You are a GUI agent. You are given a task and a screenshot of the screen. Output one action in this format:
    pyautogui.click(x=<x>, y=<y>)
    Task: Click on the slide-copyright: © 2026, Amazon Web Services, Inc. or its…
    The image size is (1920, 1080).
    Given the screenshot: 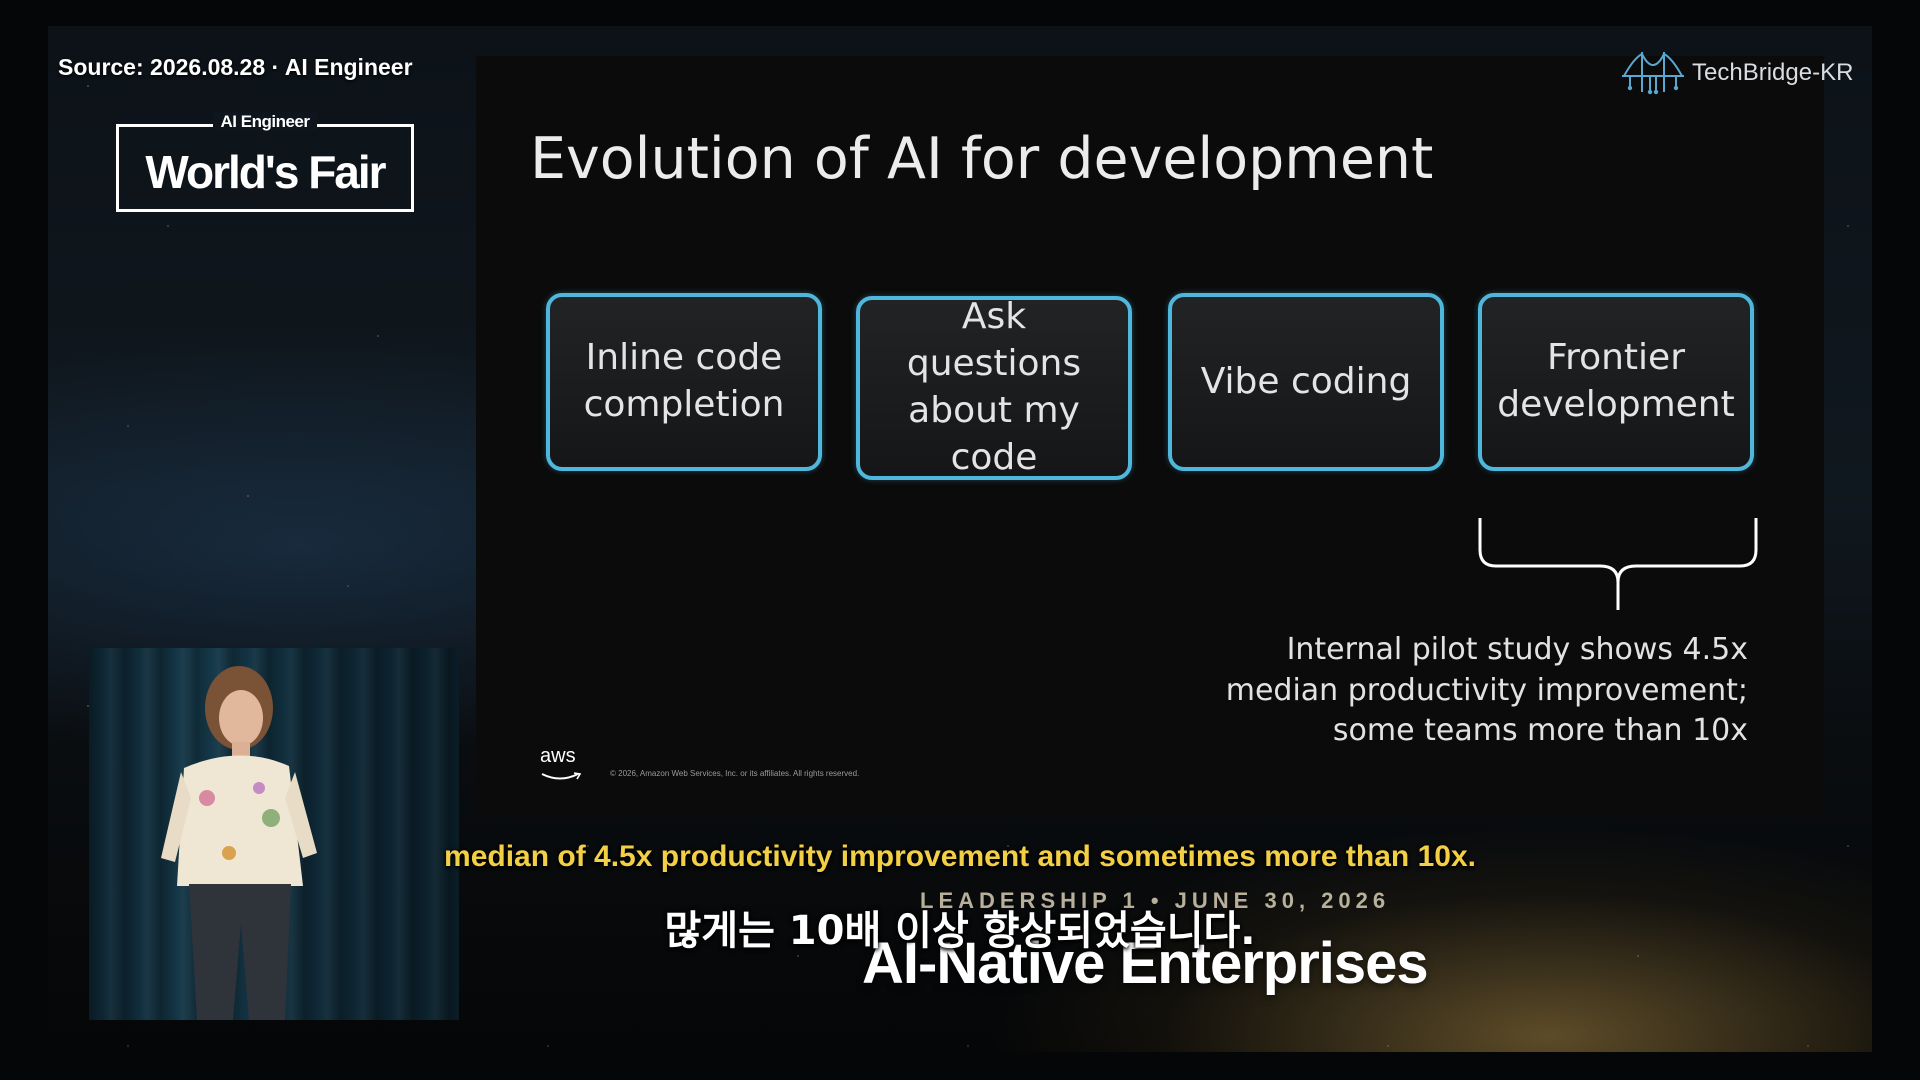 What is the action you would take?
    pyautogui.click(x=735, y=773)
    